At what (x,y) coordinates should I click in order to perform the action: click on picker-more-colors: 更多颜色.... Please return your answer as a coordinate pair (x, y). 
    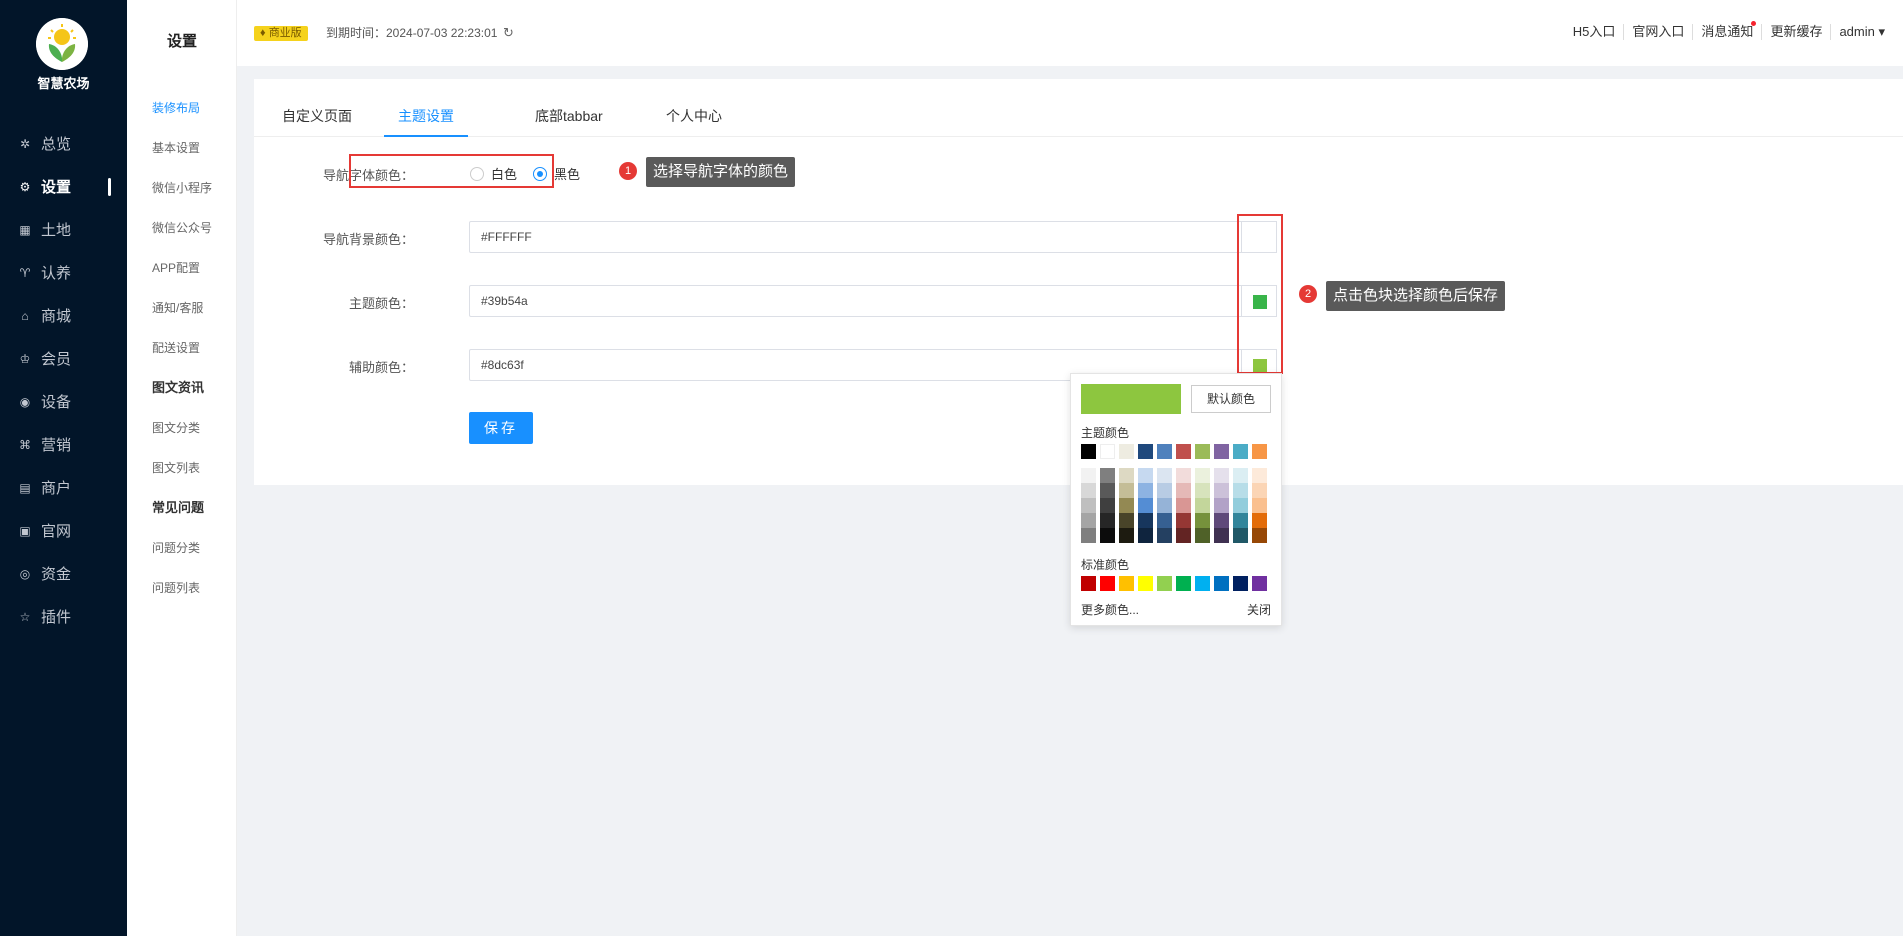
    Looking at the image, I should click on (1110, 609).